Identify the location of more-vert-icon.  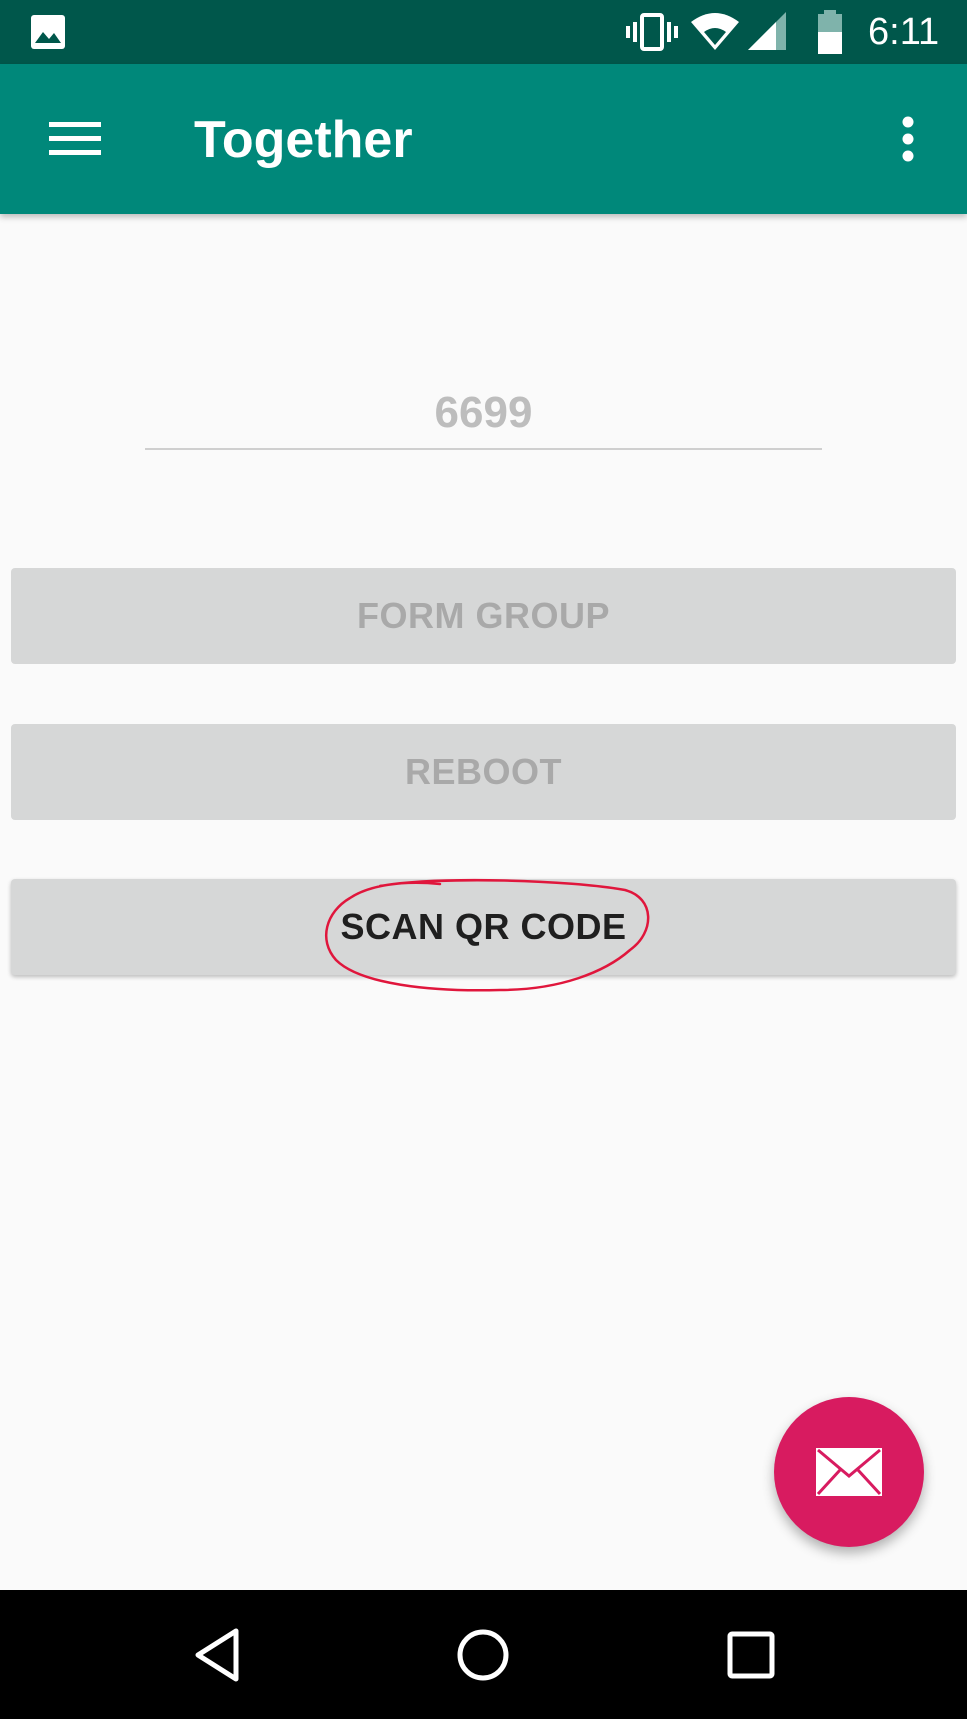
(908, 139).